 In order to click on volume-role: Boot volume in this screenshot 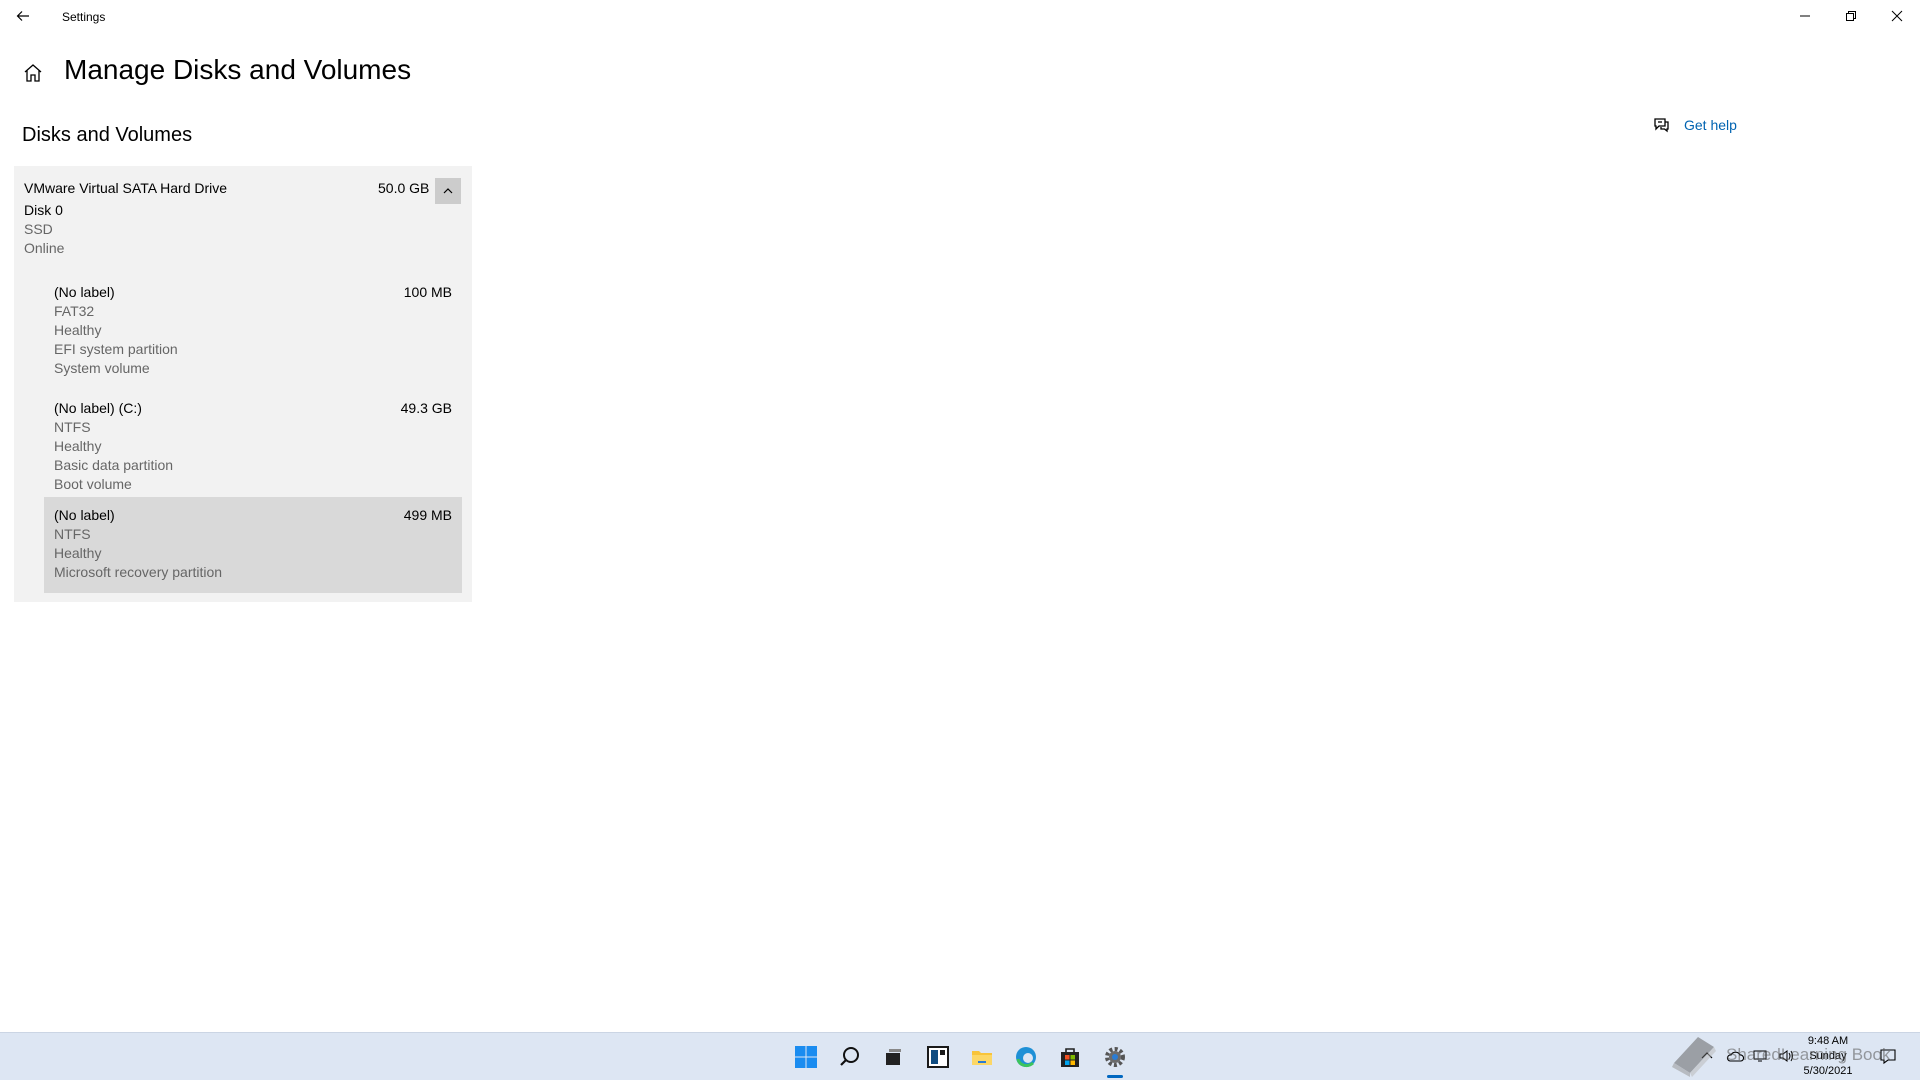, I will do `click(93, 484)`.